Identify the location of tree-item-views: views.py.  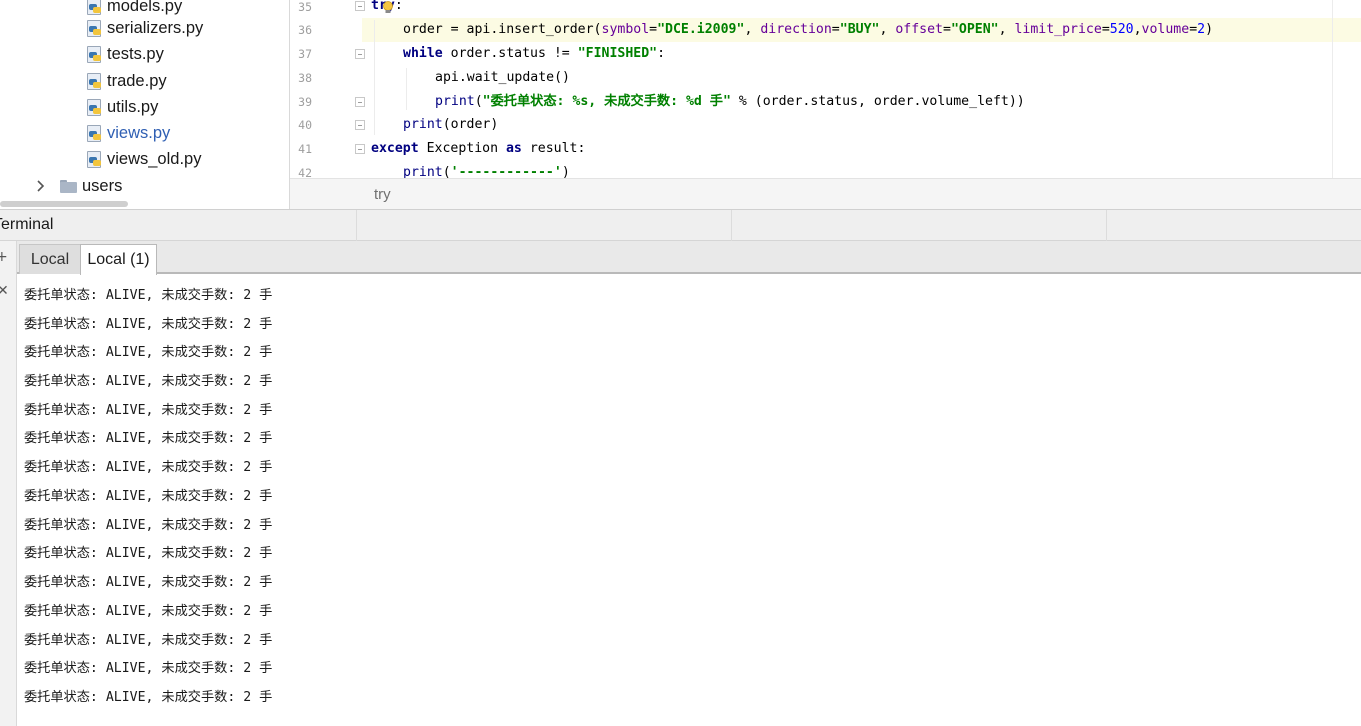
(85, 133).